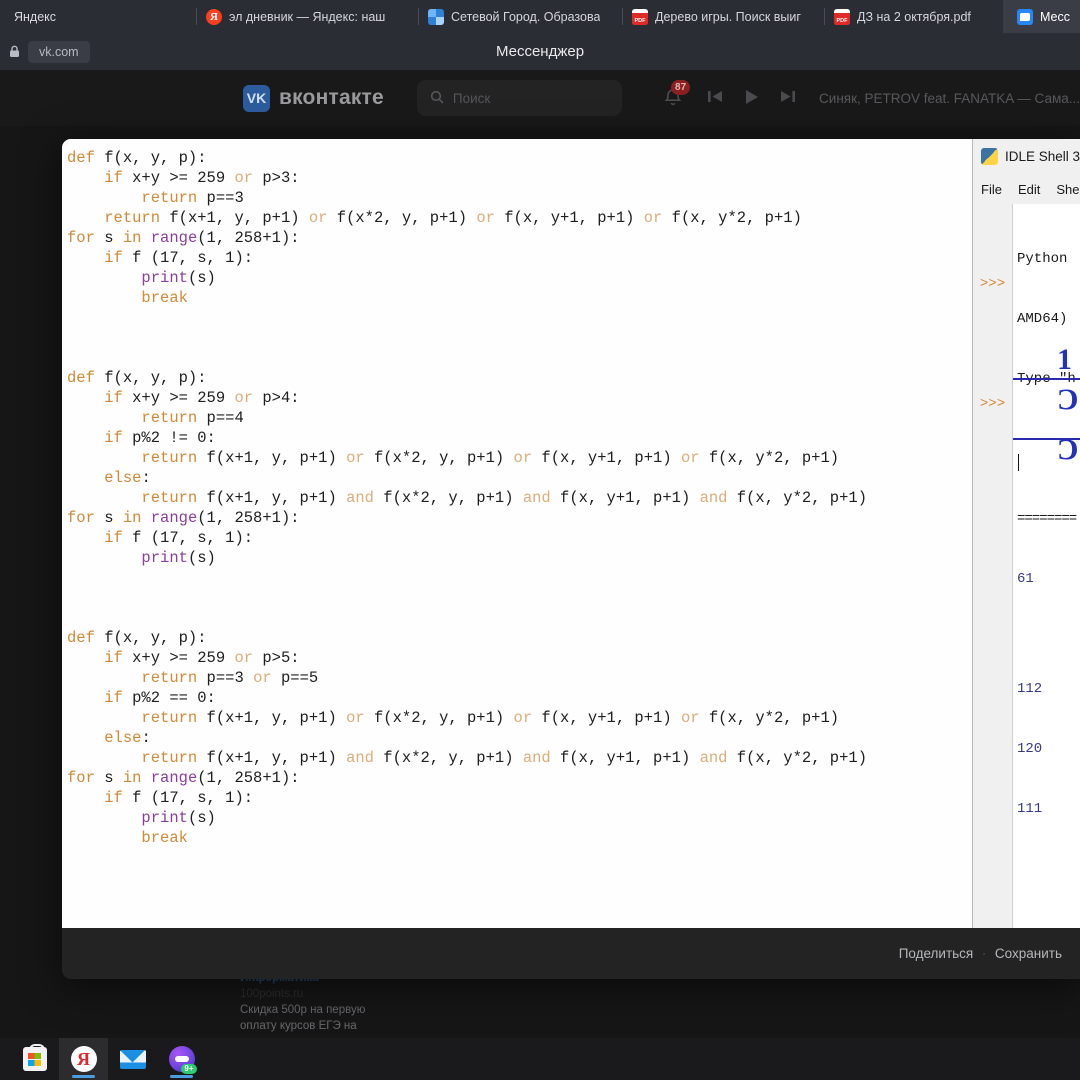 This screenshot has width=1080, height=1080. What do you see at coordinates (518, 798) in the screenshot?
I see `code-line: if f (17, s, 1):` at bounding box center [518, 798].